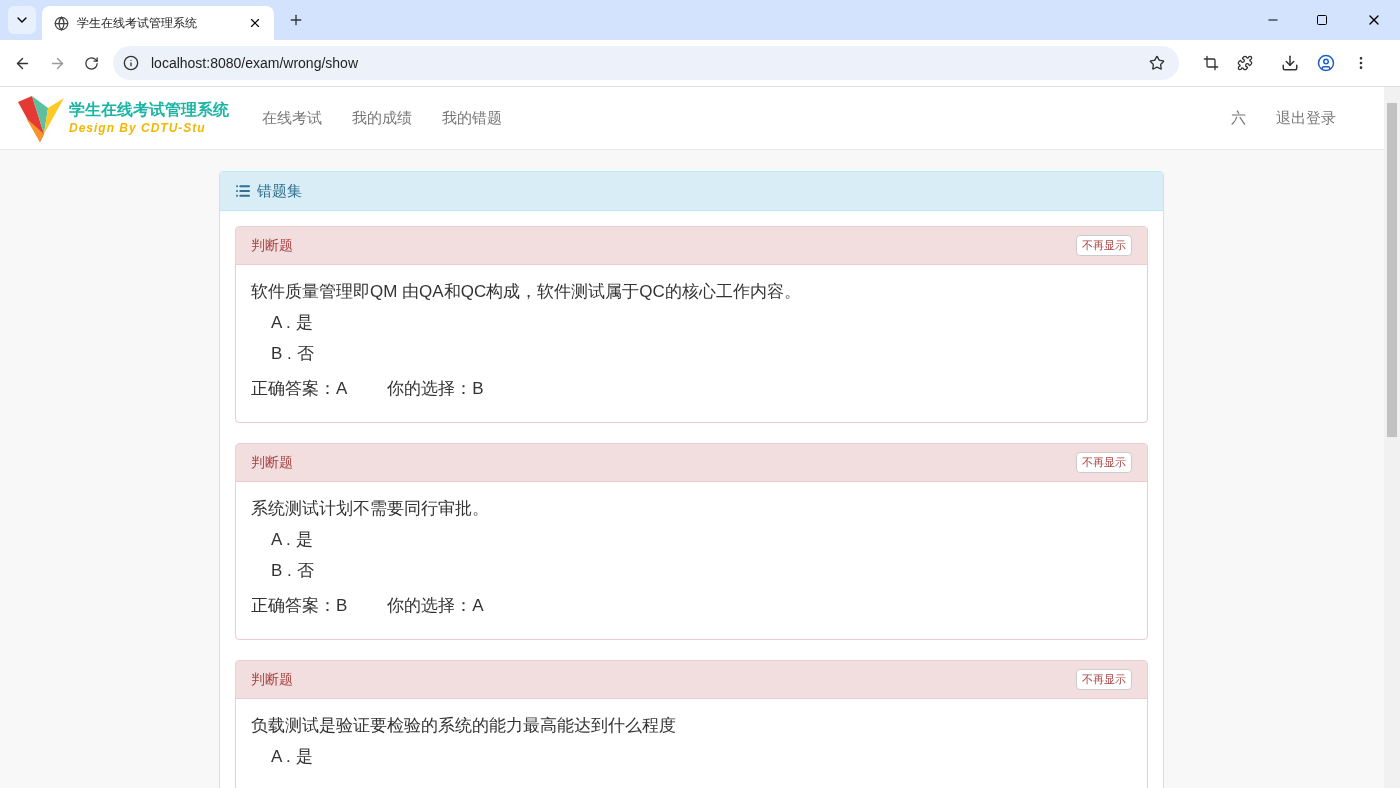 The width and height of the screenshot is (1400, 788). What do you see at coordinates (646, 63) in the screenshot?
I see `address-bar: localhost:8080/exam/wrong/show` at bounding box center [646, 63].